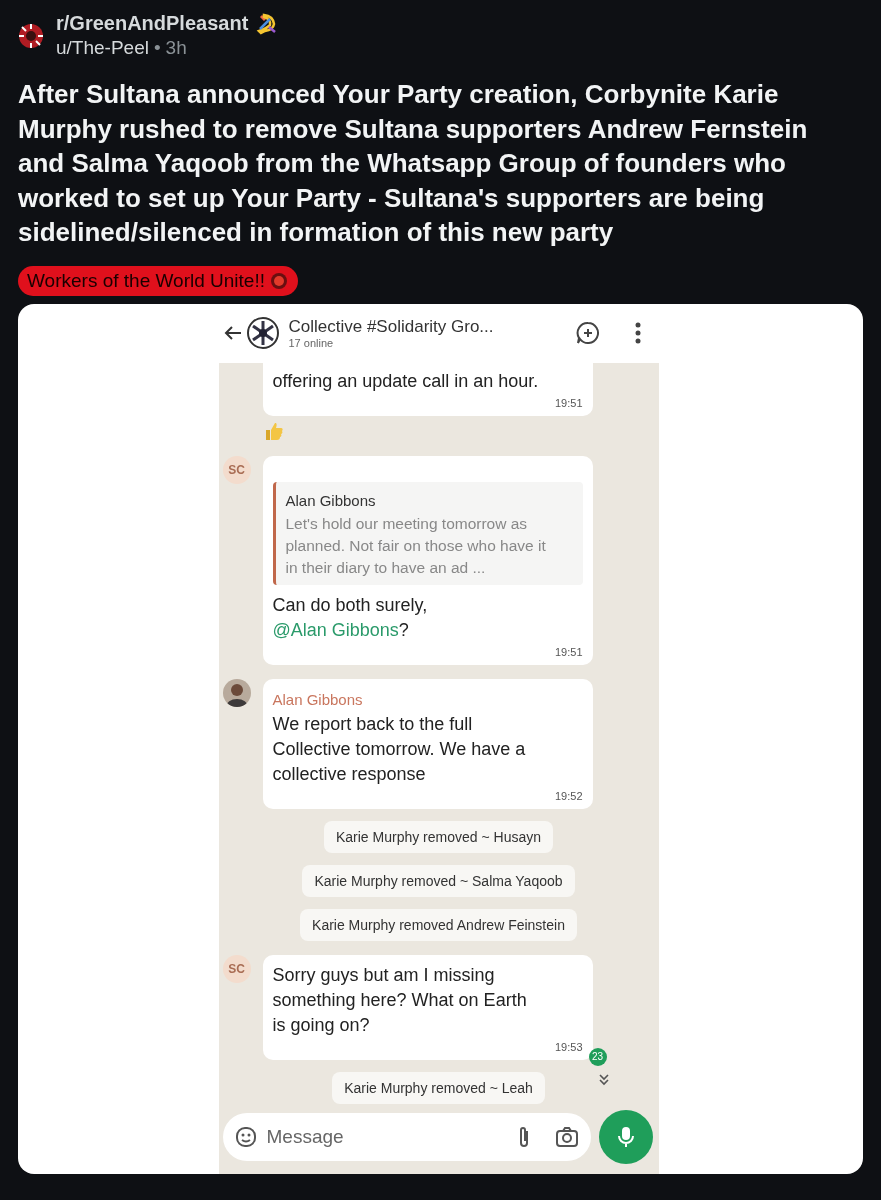 This screenshot has height=1200, width=881. Describe the element at coordinates (245, 1136) in the screenshot. I see `emoji-icon` at that location.